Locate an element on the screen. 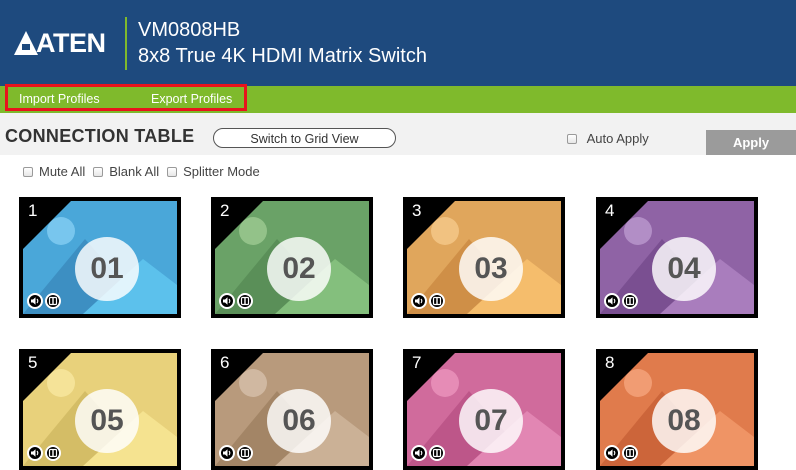 This screenshot has width=796, height=470. page-title: CONNECTION TABLE is located at coordinates (100, 136).